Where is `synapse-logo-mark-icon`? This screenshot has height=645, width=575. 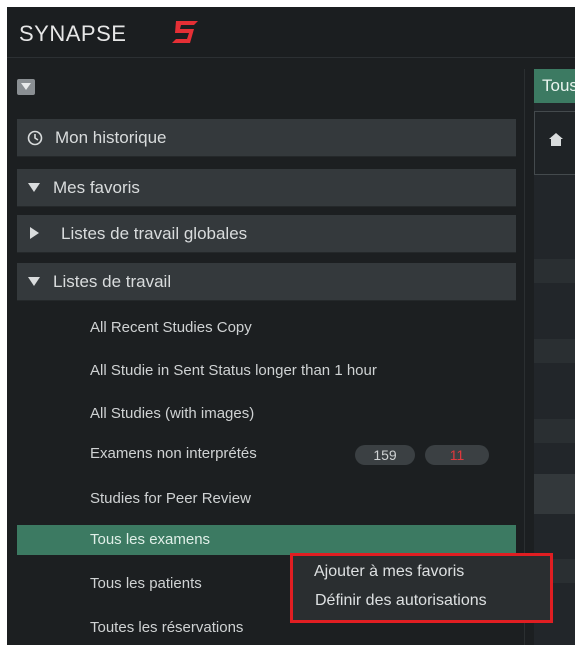 synapse-logo-mark-icon is located at coordinates (185, 32).